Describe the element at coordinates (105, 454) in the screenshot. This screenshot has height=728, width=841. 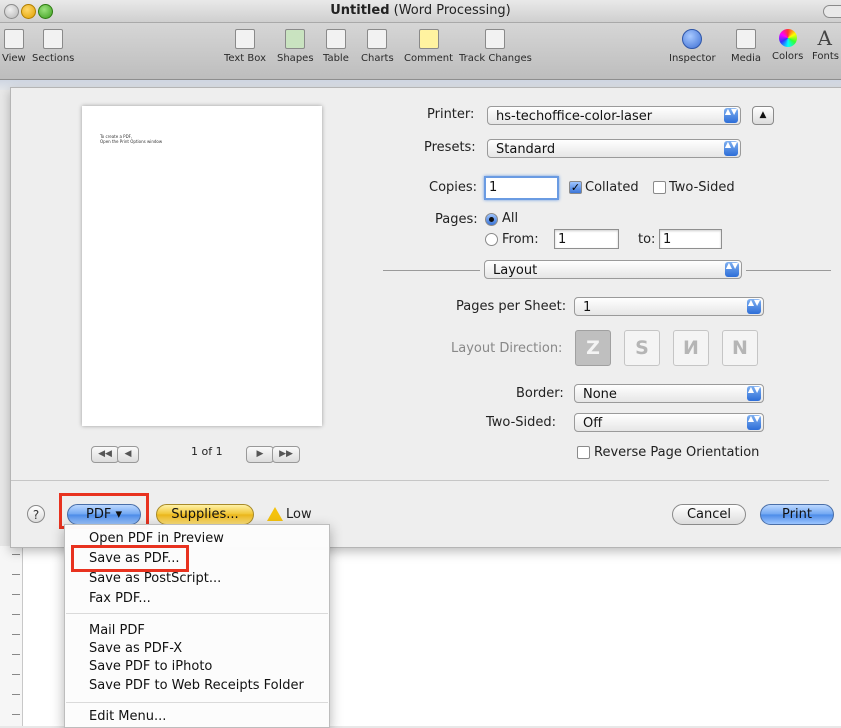
I see `first-page-button: ◀◀` at that location.